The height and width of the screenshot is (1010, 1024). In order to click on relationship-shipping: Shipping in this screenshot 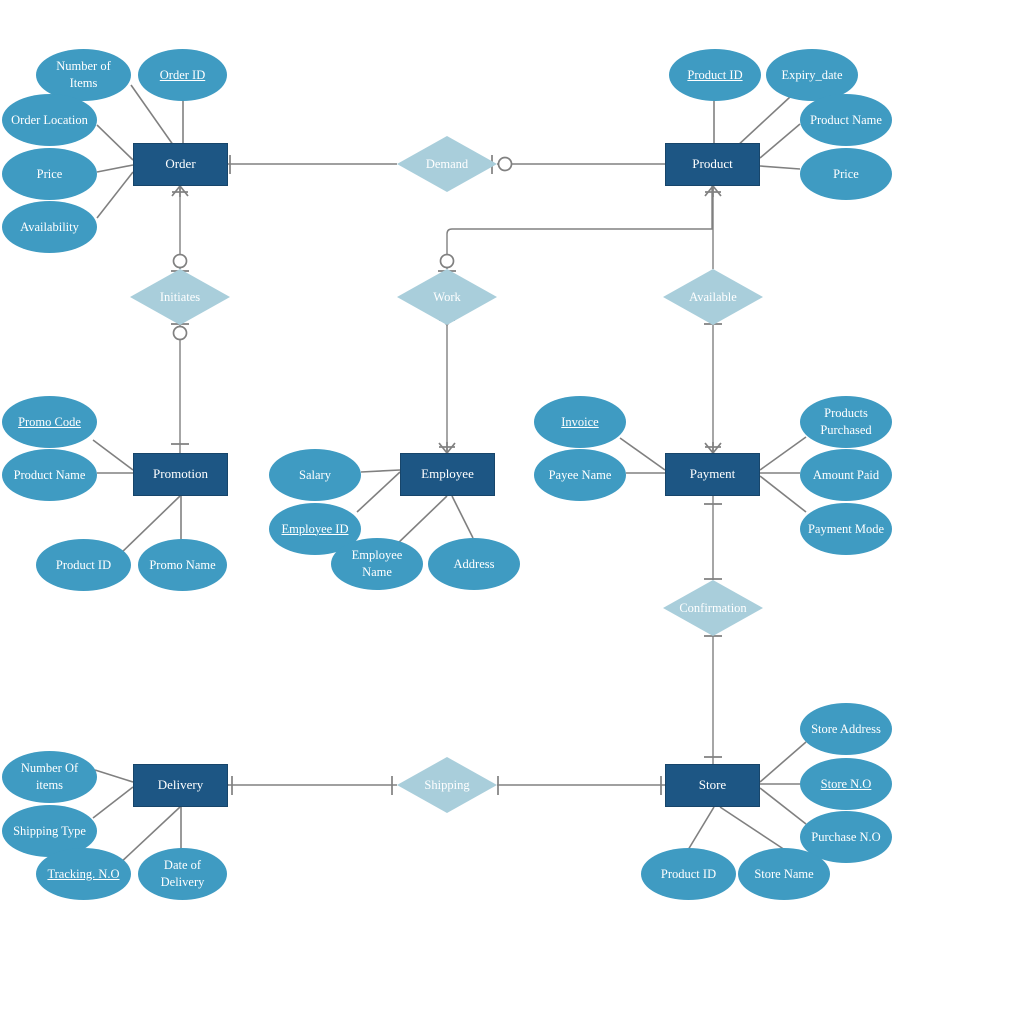, I will do `click(447, 785)`.